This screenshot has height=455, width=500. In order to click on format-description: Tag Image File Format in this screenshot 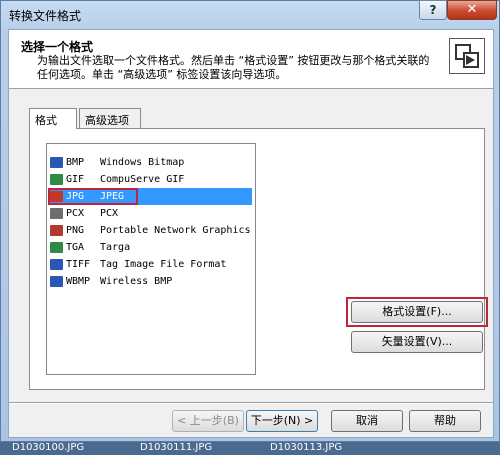, I will do `click(163, 264)`.